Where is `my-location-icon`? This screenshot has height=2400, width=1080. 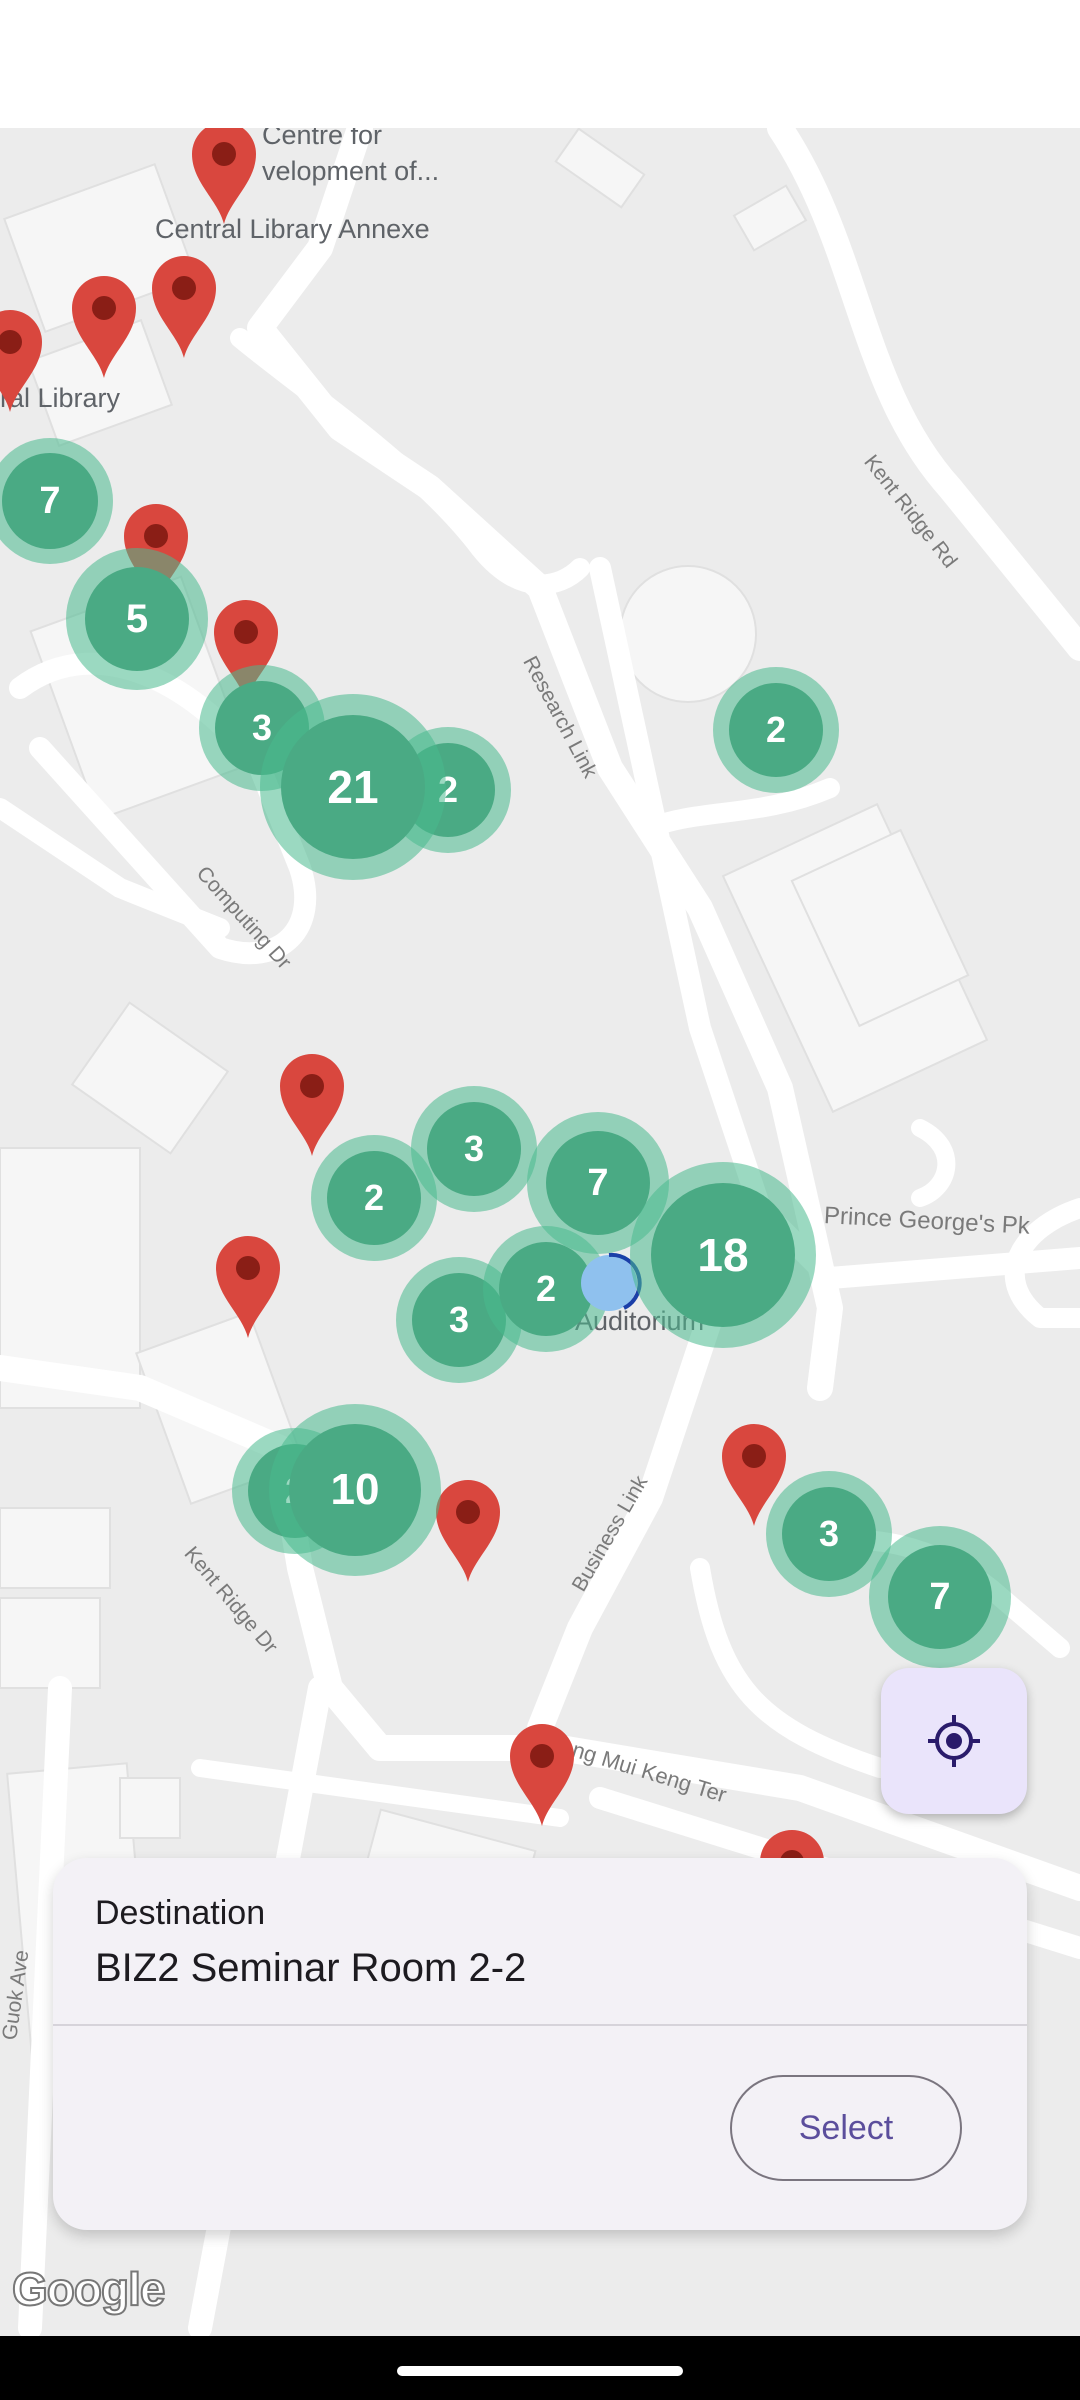
my-location-icon is located at coordinates (954, 1741).